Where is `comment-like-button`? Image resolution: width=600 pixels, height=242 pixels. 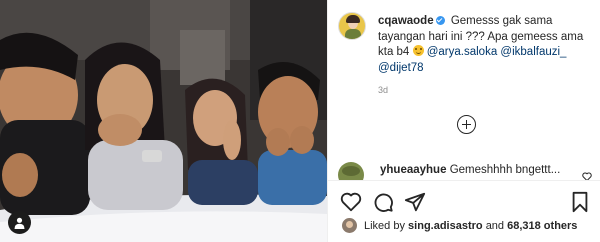 comment-like-button is located at coordinates (587, 174).